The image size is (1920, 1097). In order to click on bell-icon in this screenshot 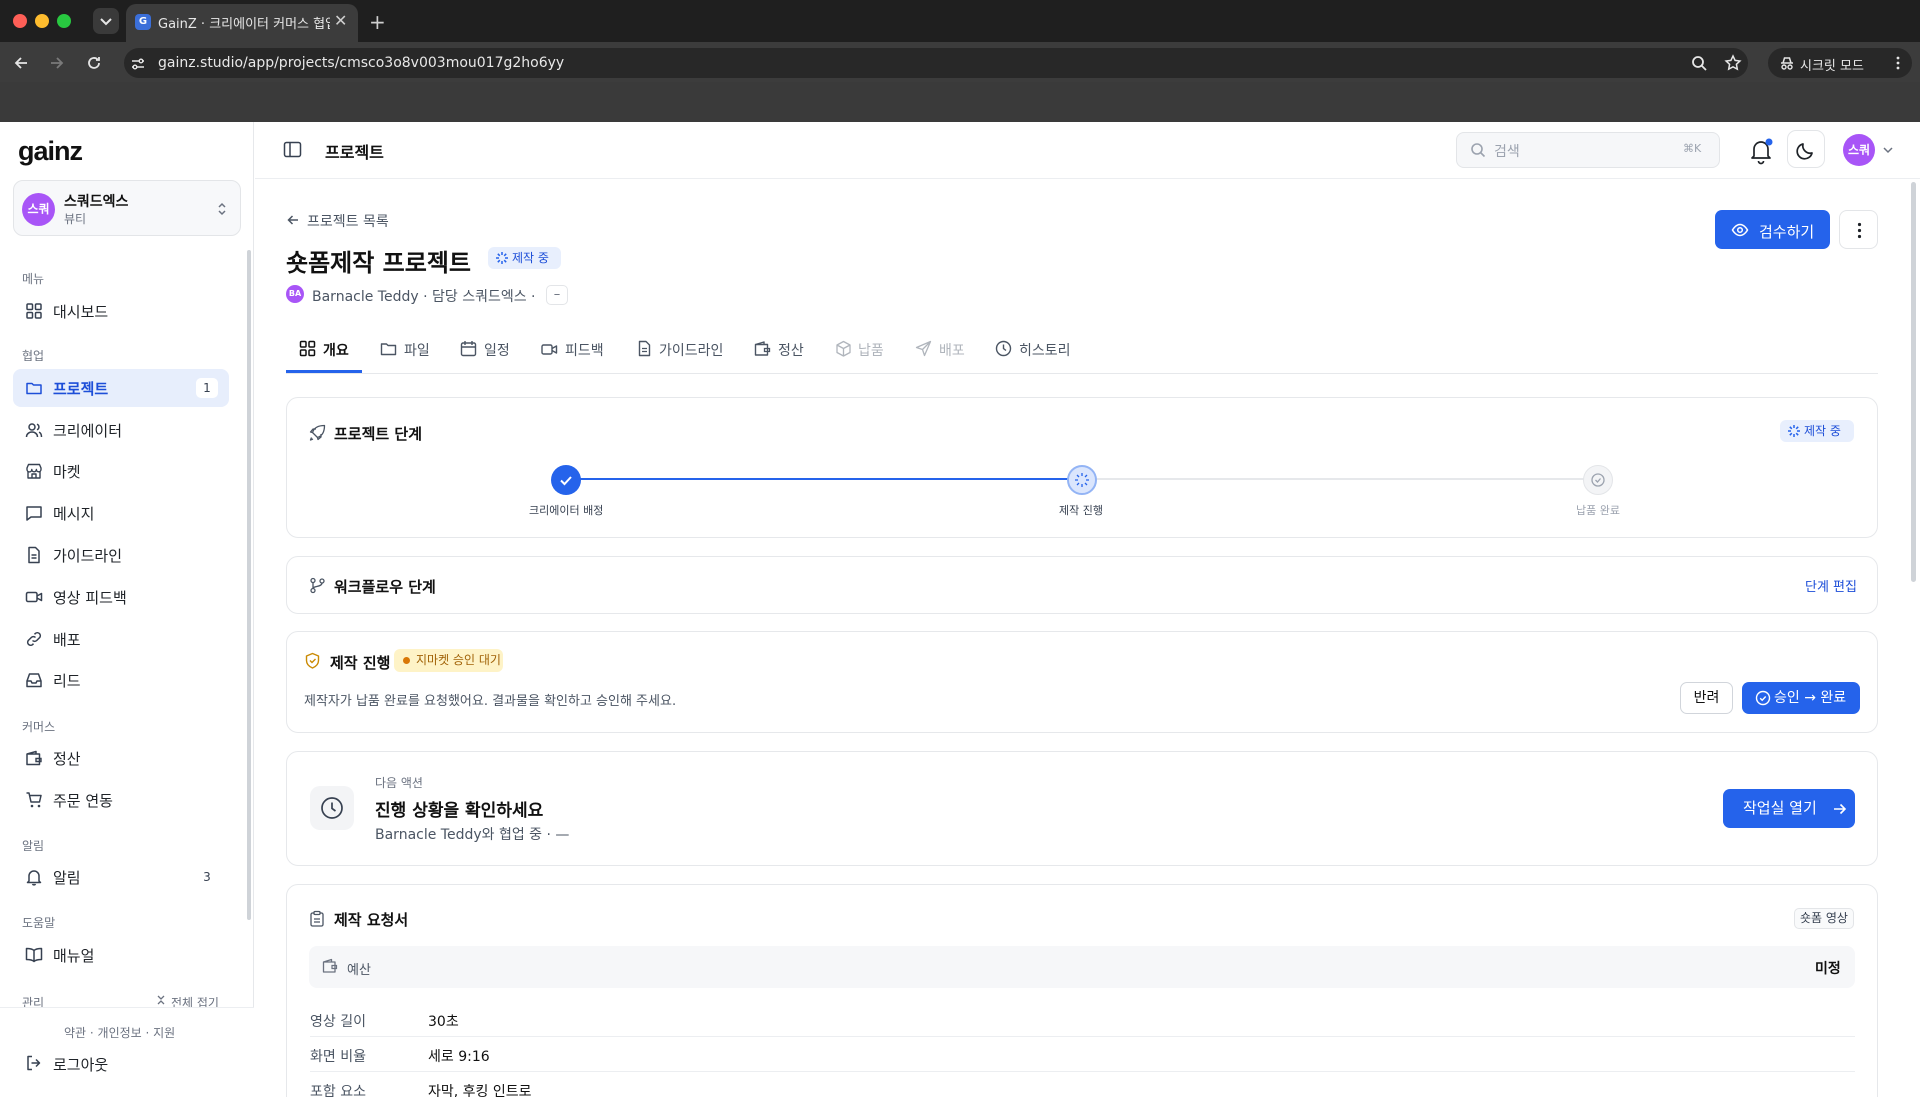, I will do `click(34, 878)`.